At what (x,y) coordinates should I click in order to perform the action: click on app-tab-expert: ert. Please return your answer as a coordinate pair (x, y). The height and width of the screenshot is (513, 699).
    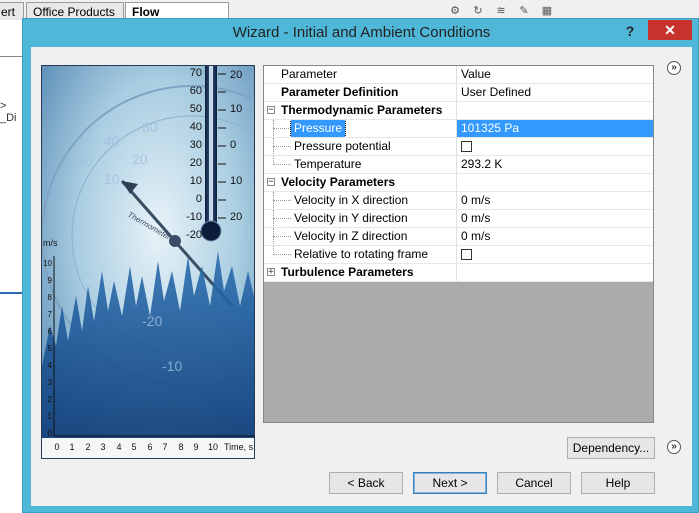
    Looking at the image, I should click on (12, 11).